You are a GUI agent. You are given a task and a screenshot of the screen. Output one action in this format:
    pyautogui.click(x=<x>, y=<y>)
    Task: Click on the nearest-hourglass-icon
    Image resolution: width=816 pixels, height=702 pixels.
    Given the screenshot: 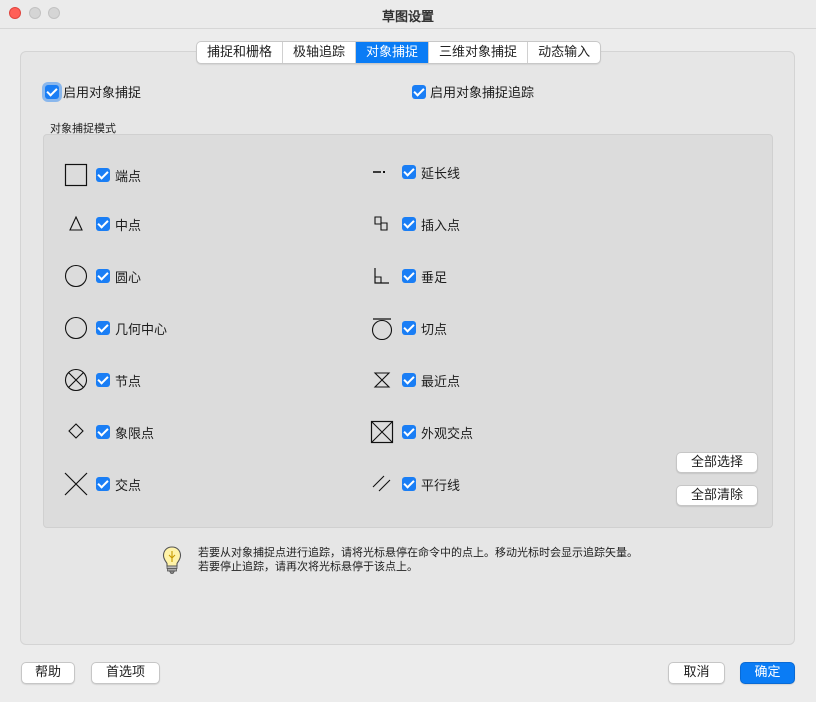 What is the action you would take?
    pyautogui.click(x=382, y=380)
    